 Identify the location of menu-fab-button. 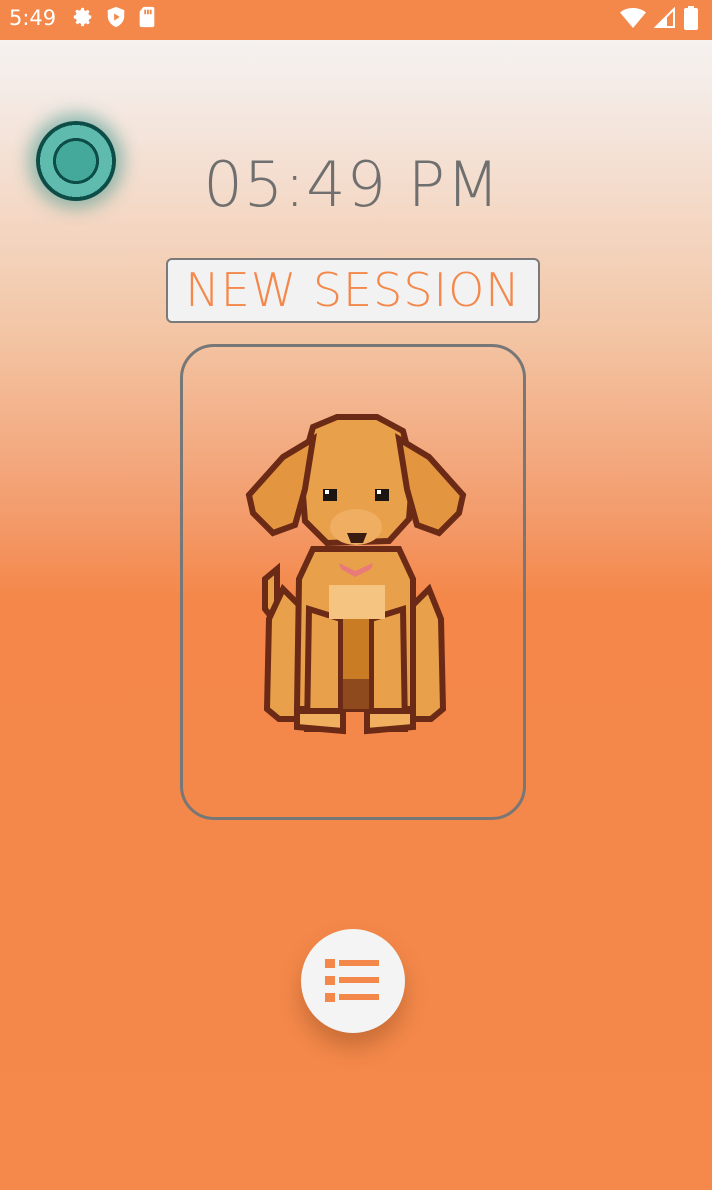
(353, 981).